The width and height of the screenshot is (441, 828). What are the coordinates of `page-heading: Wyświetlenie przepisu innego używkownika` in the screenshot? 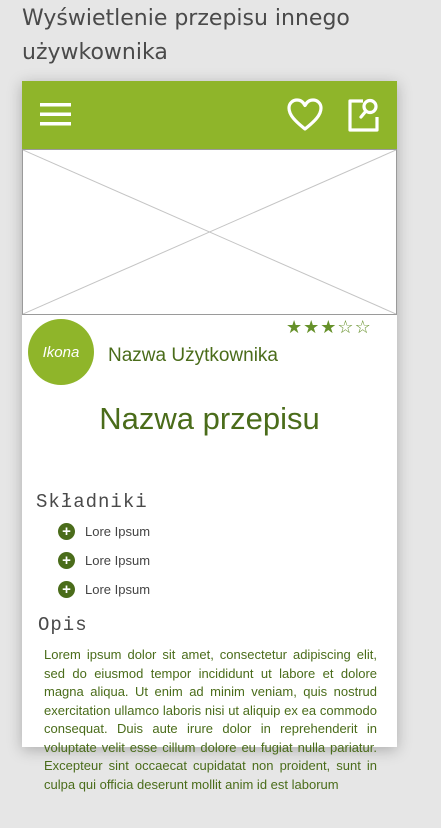 It's located at (186, 35).